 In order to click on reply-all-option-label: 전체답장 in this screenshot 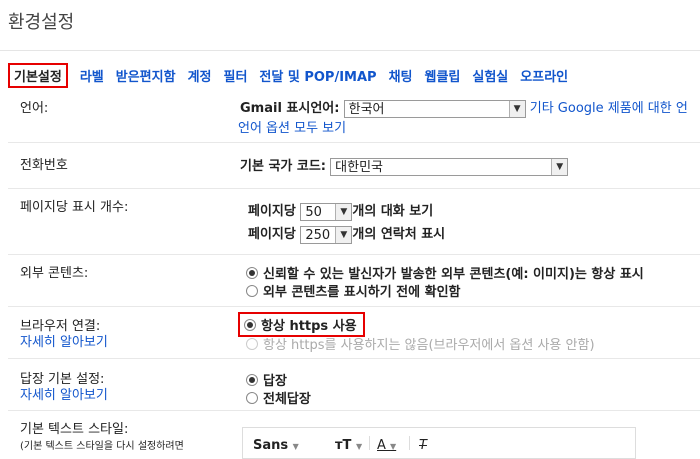, I will do `click(287, 399)`.